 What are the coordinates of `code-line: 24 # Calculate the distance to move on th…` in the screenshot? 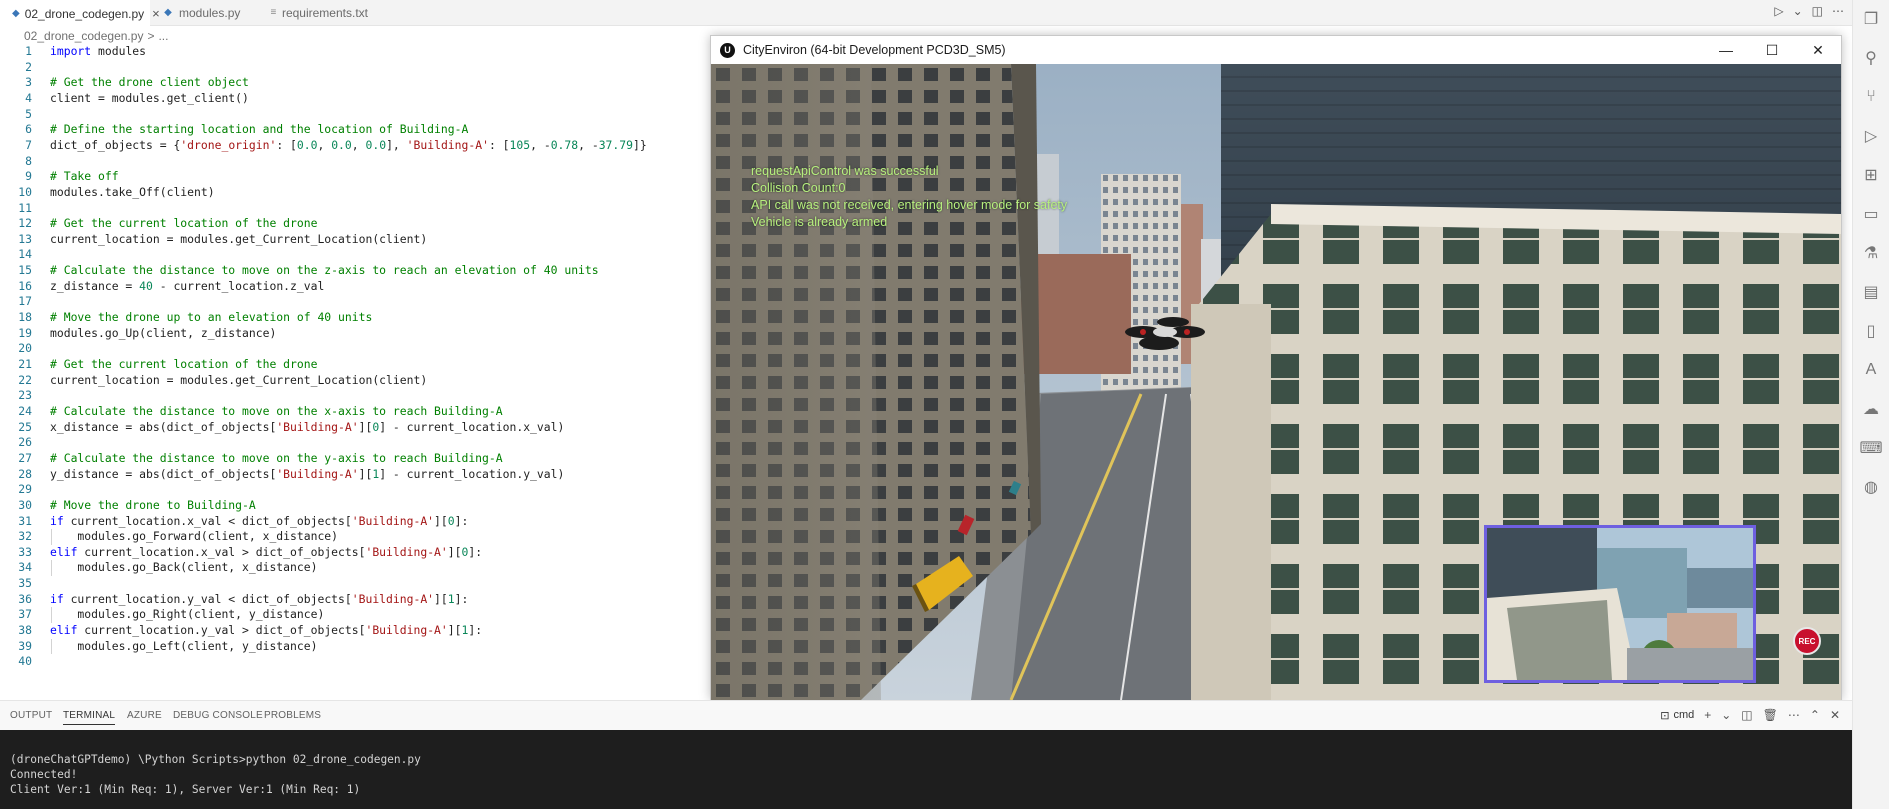 It's located at (355, 412).